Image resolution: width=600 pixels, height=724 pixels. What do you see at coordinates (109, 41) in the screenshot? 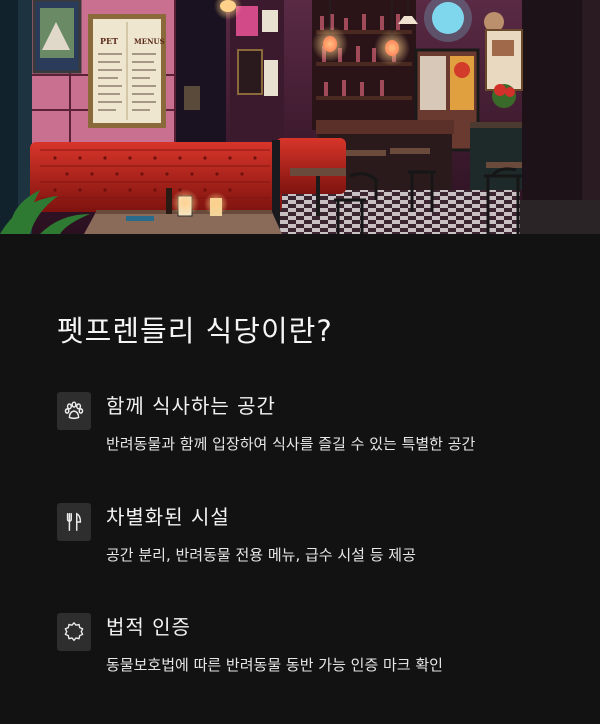
I see `menu-board-left-text: PET` at bounding box center [109, 41].